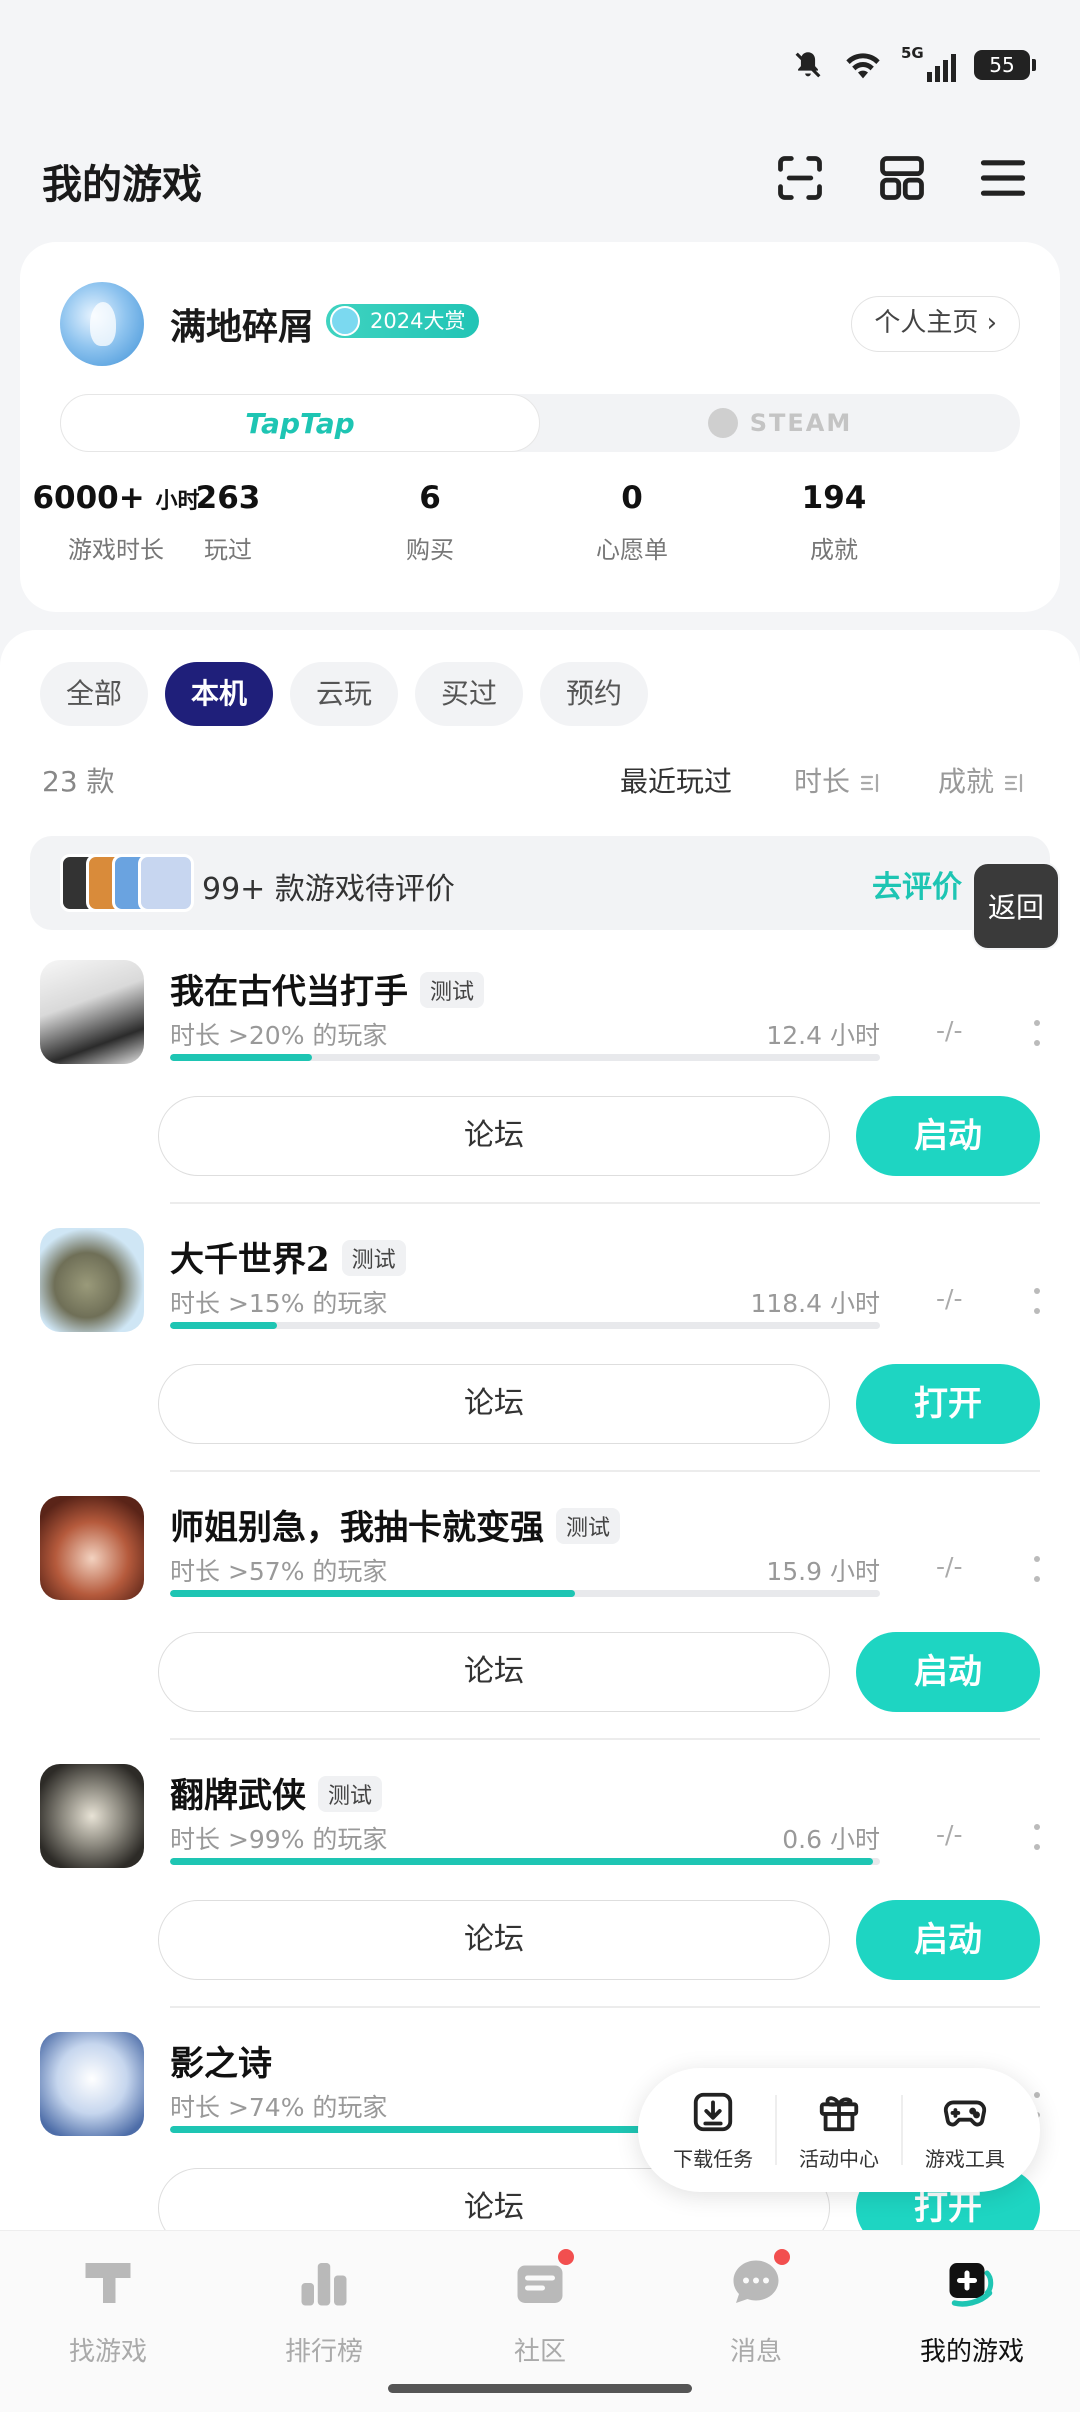 The width and height of the screenshot is (1080, 2412). What do you see at coordinates (822, 781) in the screenshot?
I see `sort-duration-label: 时长` at bounding box center [822, 781].